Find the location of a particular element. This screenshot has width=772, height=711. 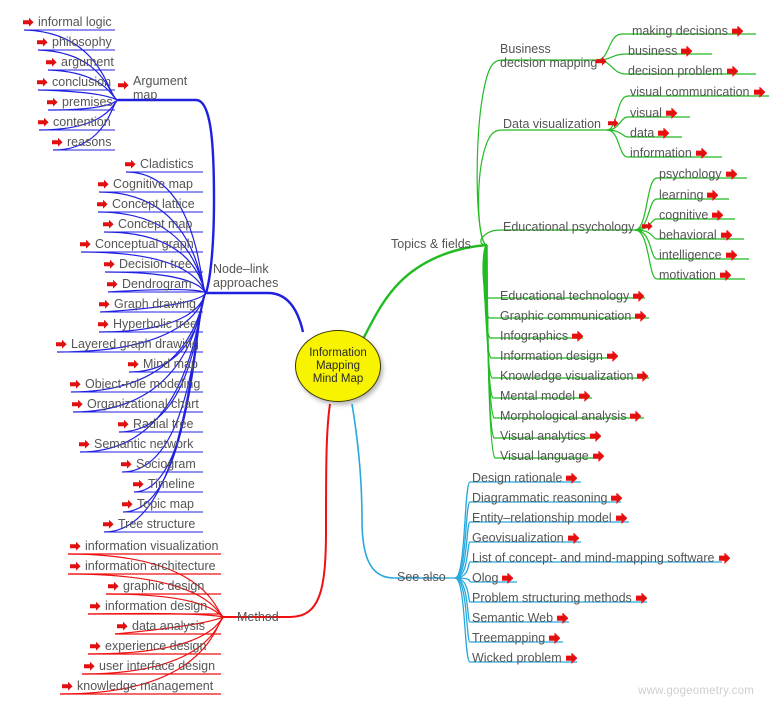

see-also-child-item: Wicked problem is located at coordinates (524, 658).